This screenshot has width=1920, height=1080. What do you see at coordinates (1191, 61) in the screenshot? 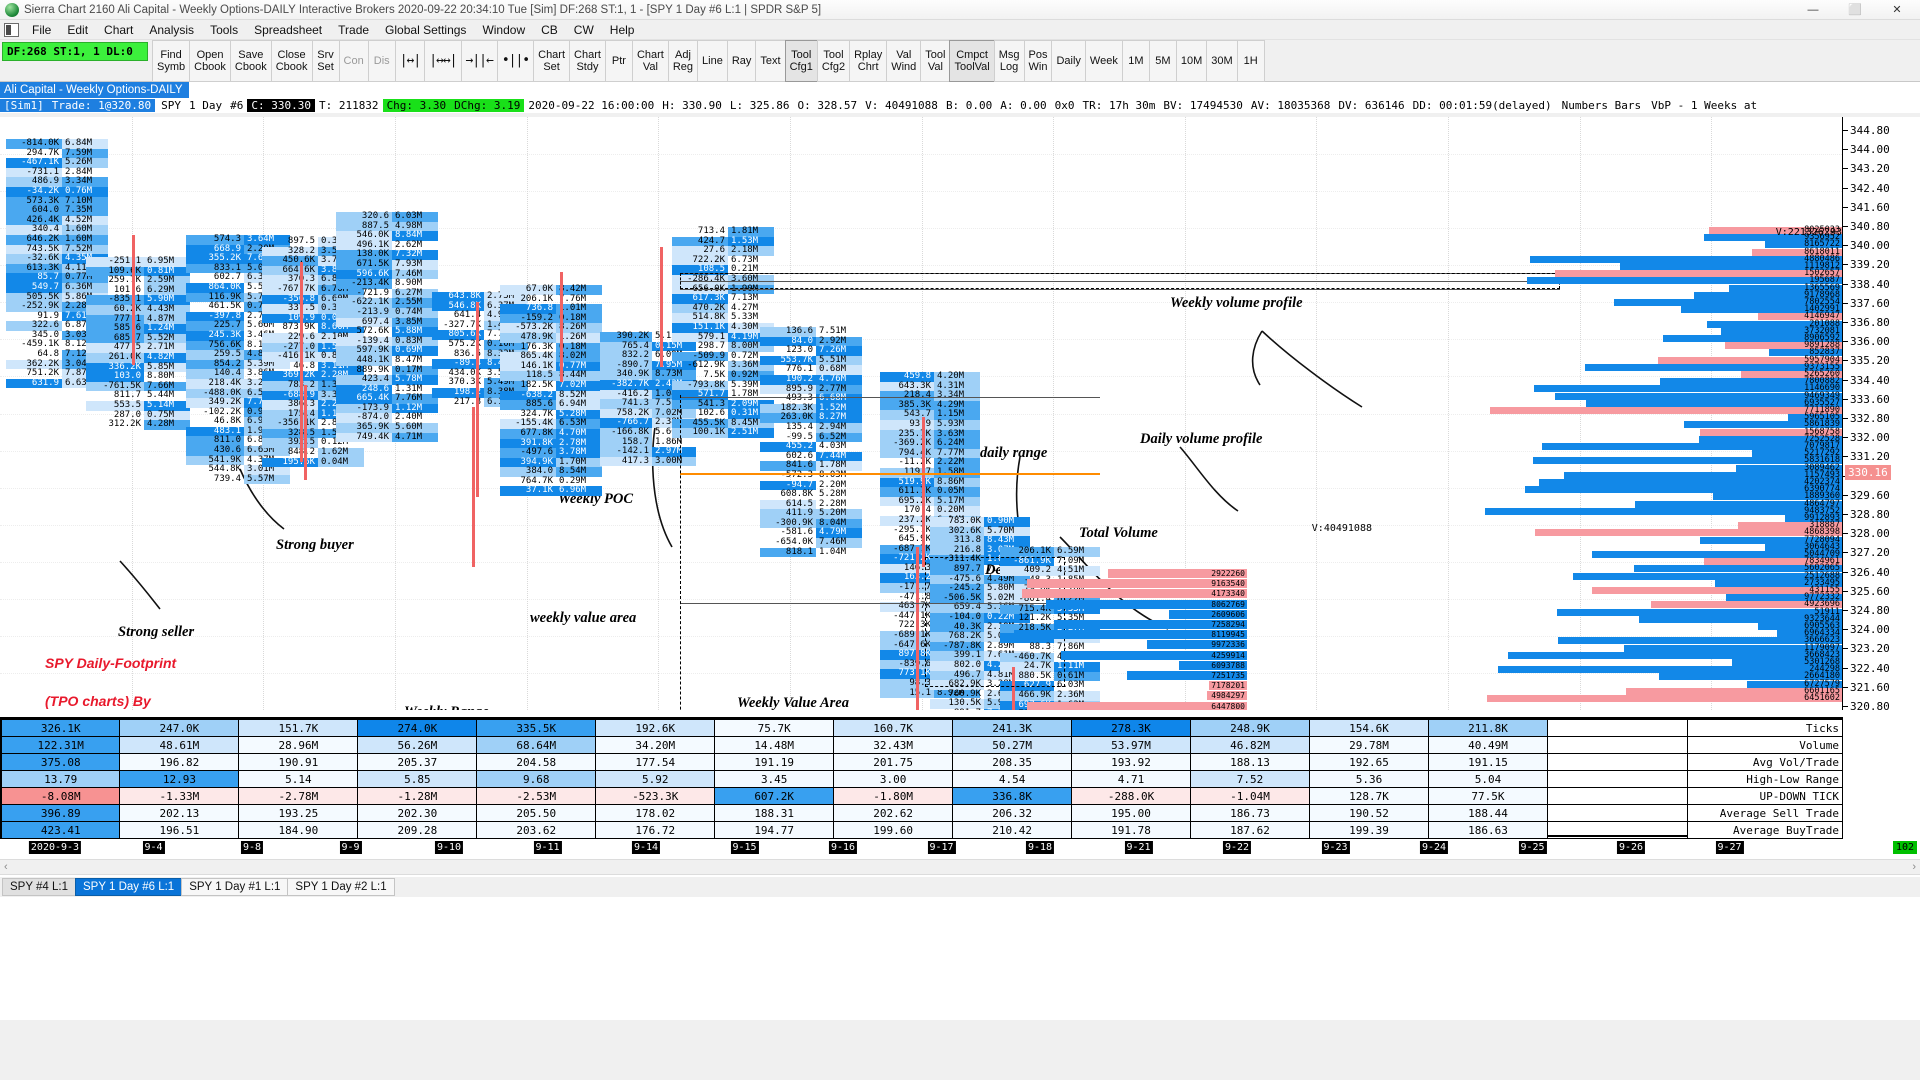
I see `timeframe-10m-button: 10M` at bounding box center [1191, 61].